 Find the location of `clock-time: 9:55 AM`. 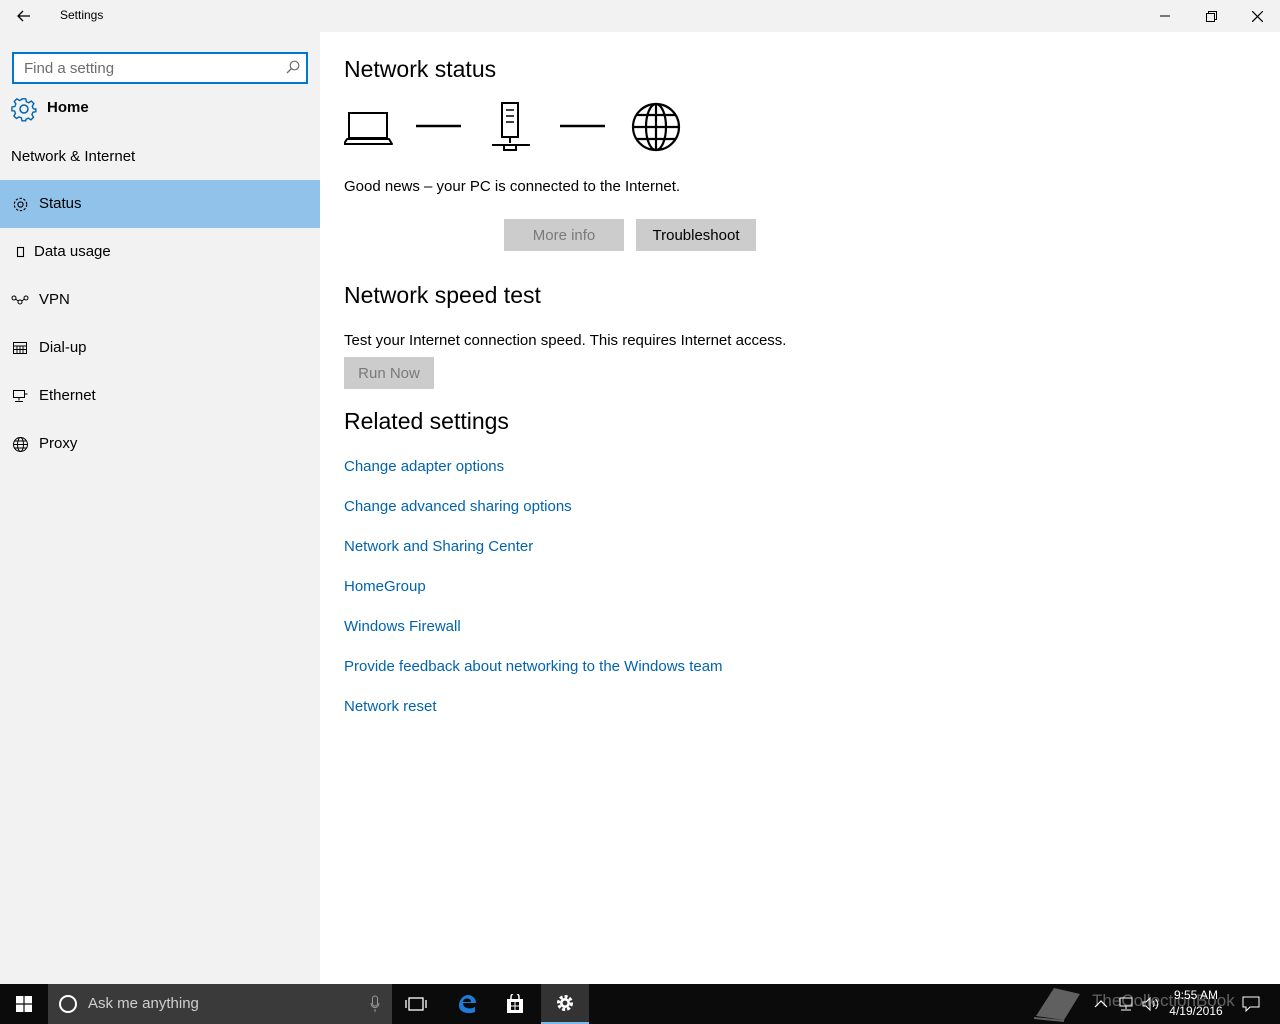

clock-time: 9:55 AM is located at coordinates (1196, 995).